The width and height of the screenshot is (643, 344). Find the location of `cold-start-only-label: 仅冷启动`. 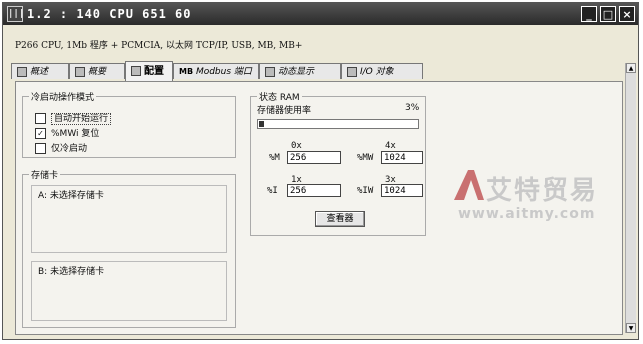

cold-start-only-label: 仅冷启动 is located at coordinates (69, 149).